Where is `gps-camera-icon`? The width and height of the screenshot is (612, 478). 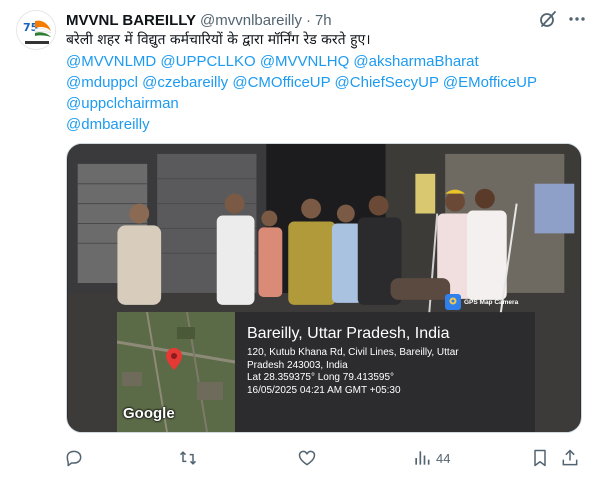 gps-camera-icon is located at coordinates (453, 302).